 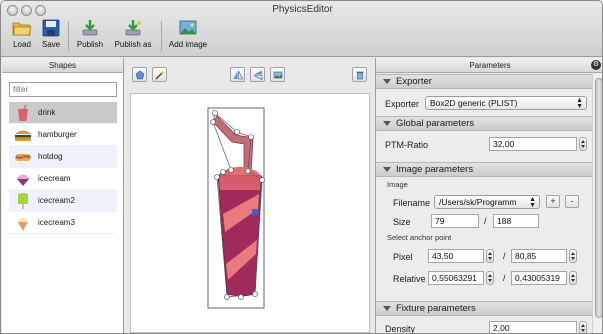 I want to click on add-image-icon, so click(x=188, y=27).